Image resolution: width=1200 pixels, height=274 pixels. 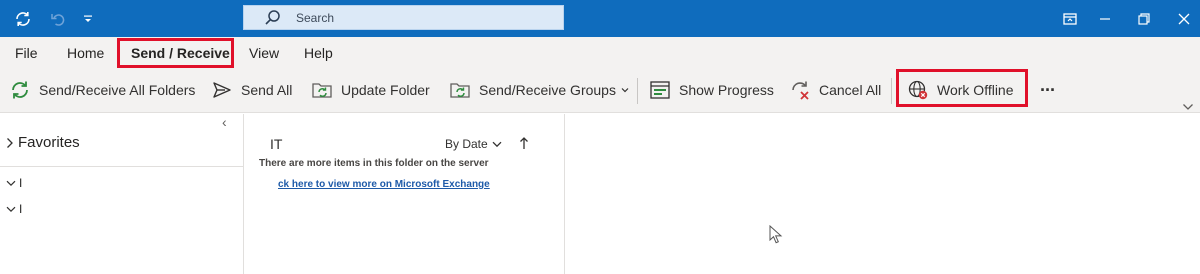 I want to click on favorites-label: Favorites, so click(x=49, y=142).